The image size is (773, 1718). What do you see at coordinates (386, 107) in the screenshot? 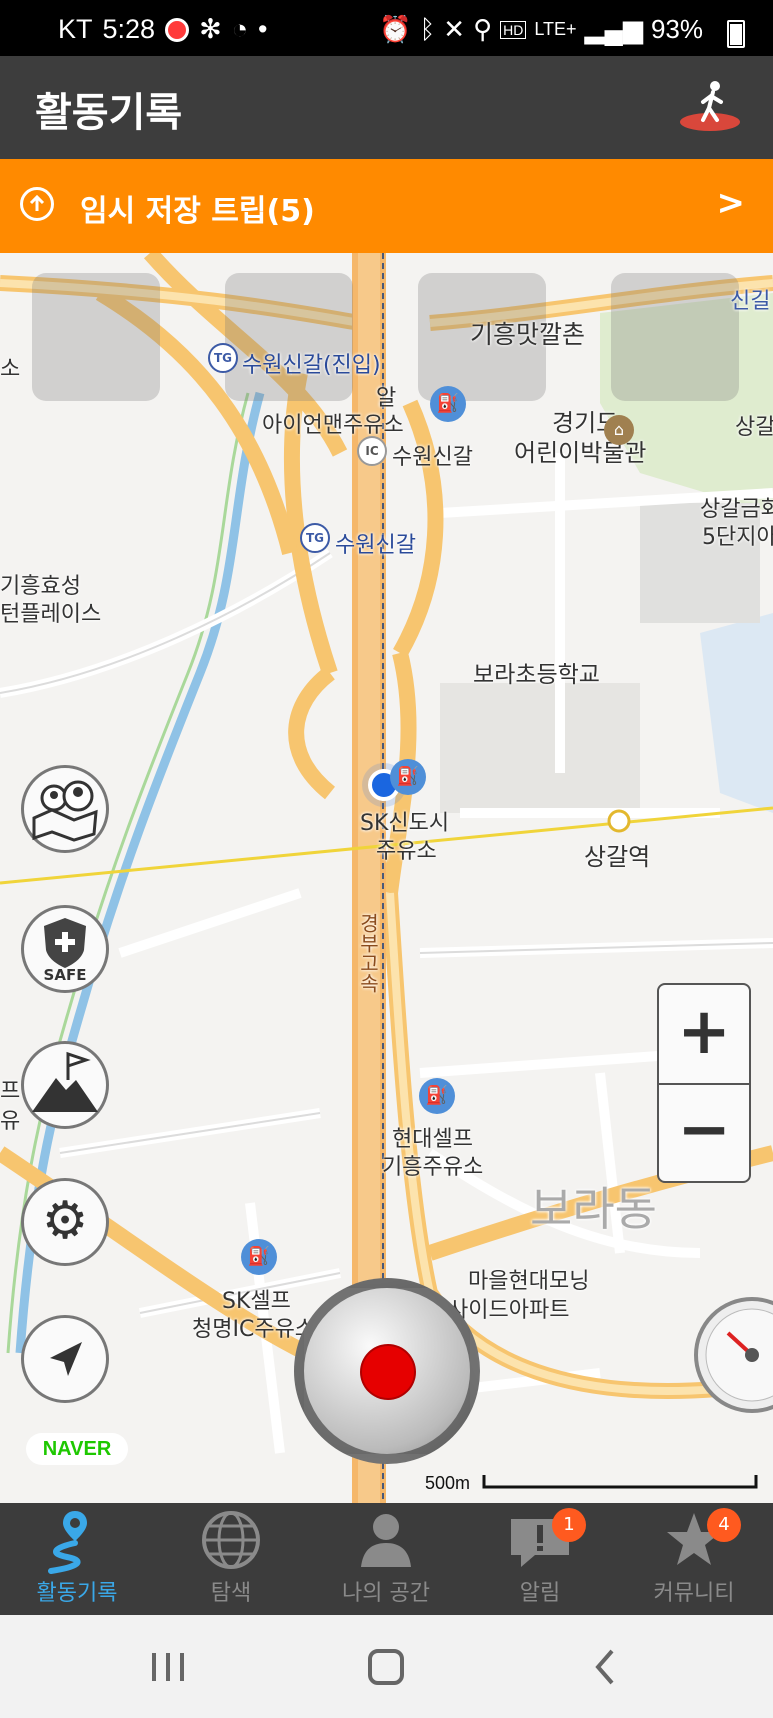
I see `app-bar: 활동기록` at bounding box center [386, 107].